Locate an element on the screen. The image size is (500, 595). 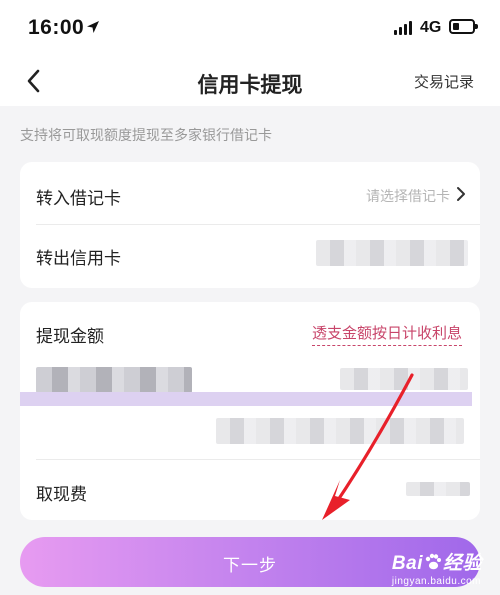
watermark-brand: Bai 经验 is located at coordinates (436, 563).